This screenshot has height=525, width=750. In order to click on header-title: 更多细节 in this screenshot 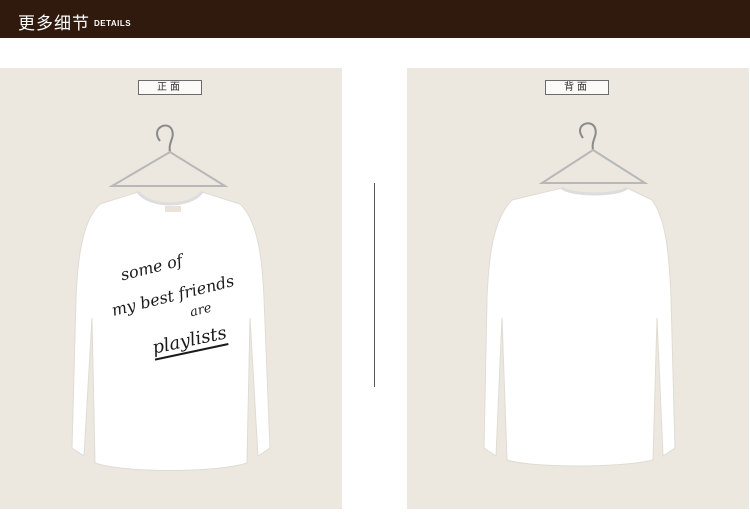, I will do `click(54, 24)`.